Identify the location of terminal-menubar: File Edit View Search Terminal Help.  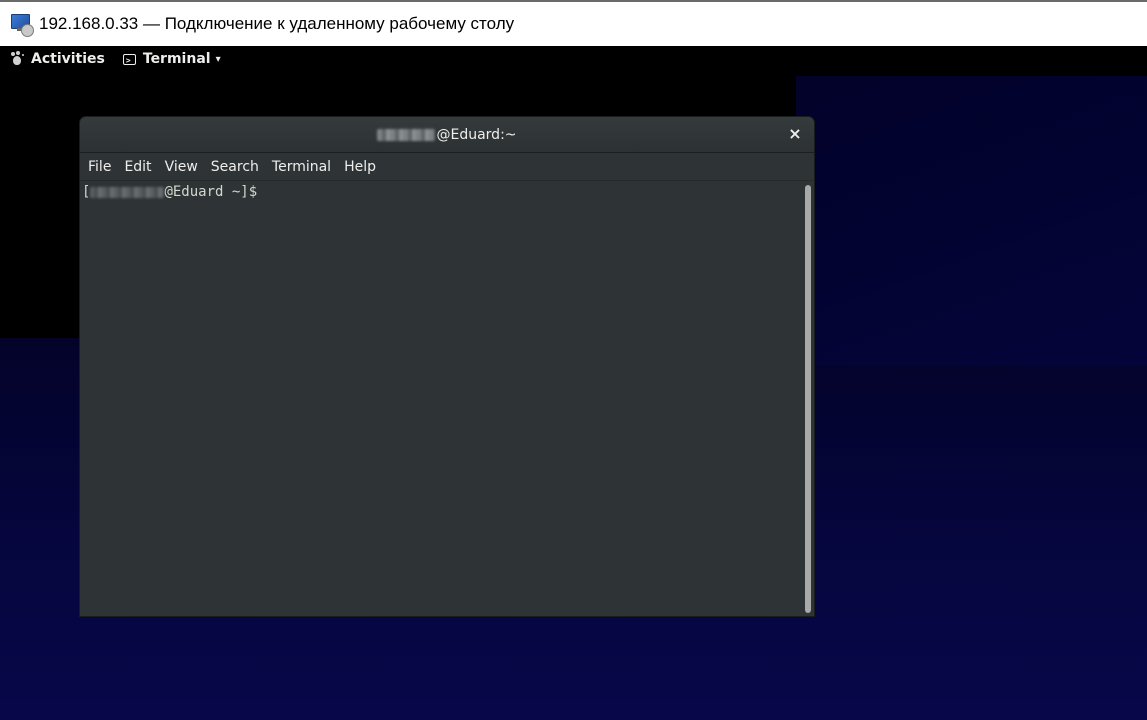
(447, 167).